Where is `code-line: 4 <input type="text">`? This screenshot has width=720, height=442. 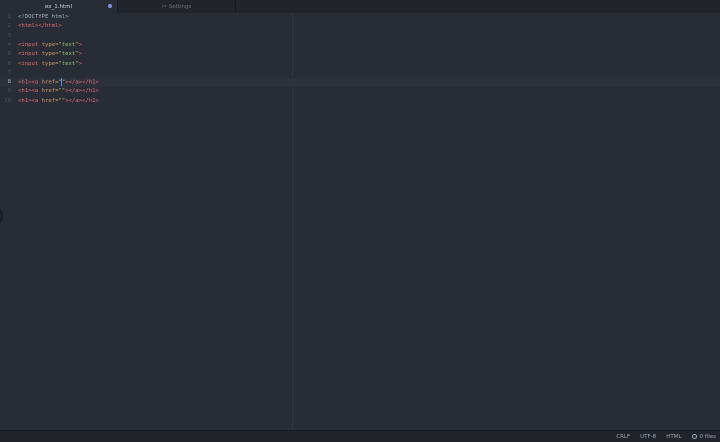 code-line: 4 <input type="text"> is located at coordinates (360, 45).